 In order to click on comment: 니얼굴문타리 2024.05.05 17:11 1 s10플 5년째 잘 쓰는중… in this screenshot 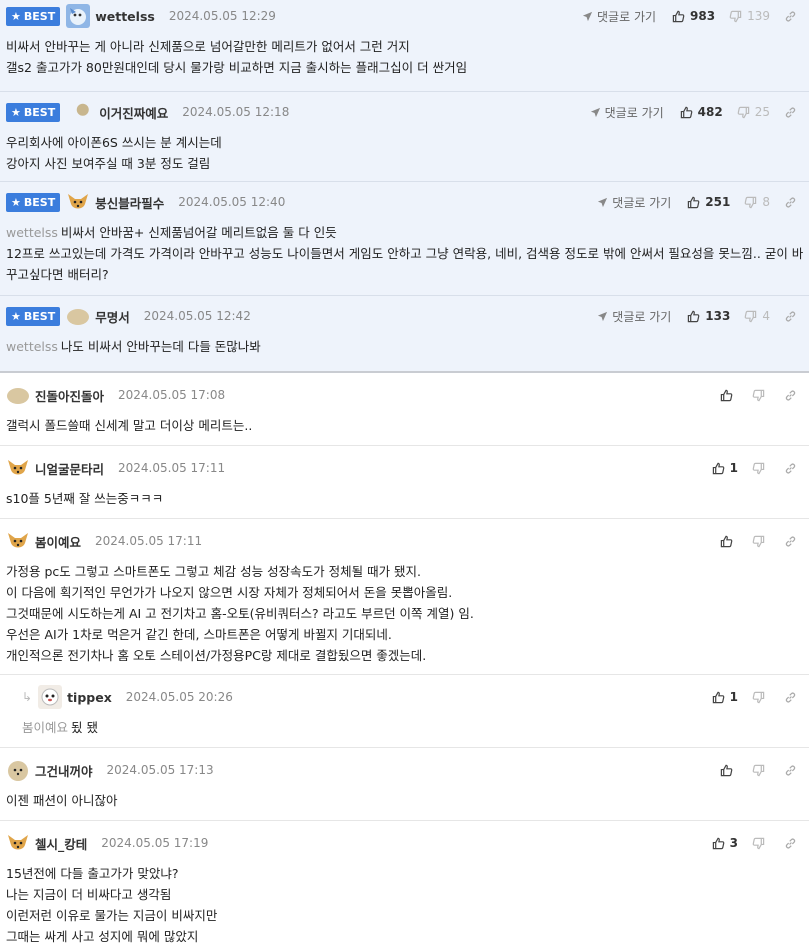, I will do `click(404, 482)`.